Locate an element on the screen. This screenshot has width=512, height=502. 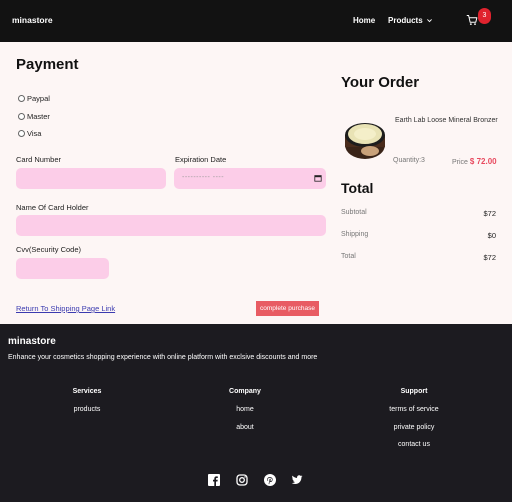
subtotal-value: $72 is located at coordinates (489, 213).